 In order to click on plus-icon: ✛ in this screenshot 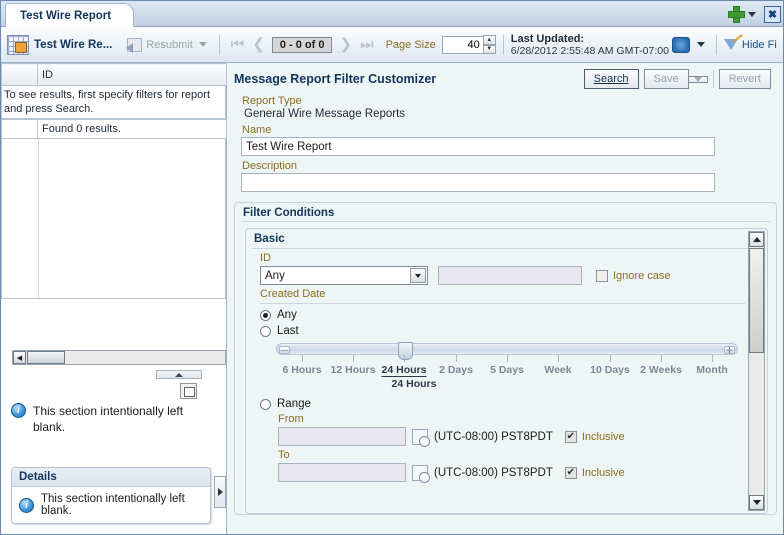, I will do `click(729, 350)`.